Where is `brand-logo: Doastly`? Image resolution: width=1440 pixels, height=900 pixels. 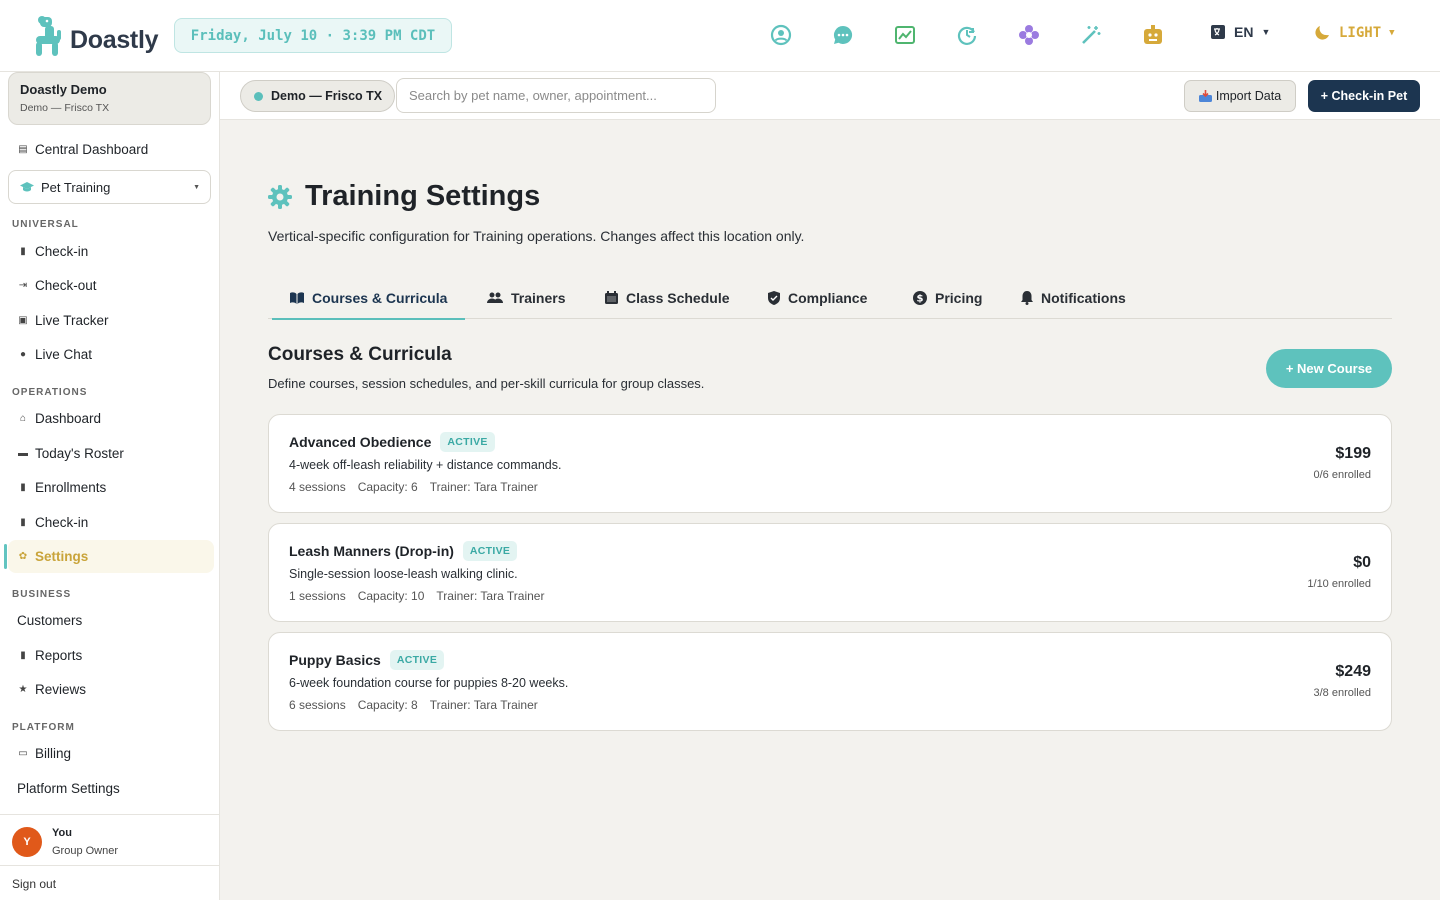 brand-logo: Doastly is located at coordinates (94, 36).